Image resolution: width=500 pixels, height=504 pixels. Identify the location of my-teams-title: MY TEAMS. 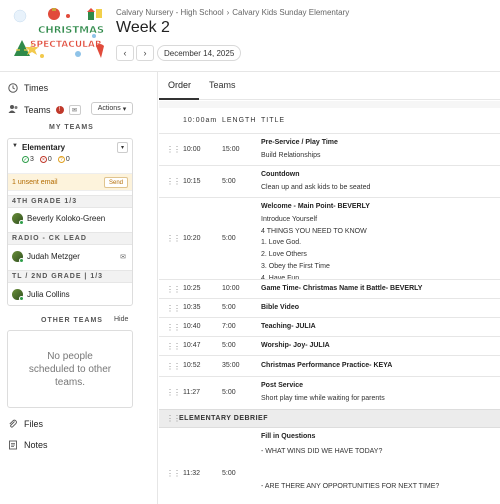
(71, 127).